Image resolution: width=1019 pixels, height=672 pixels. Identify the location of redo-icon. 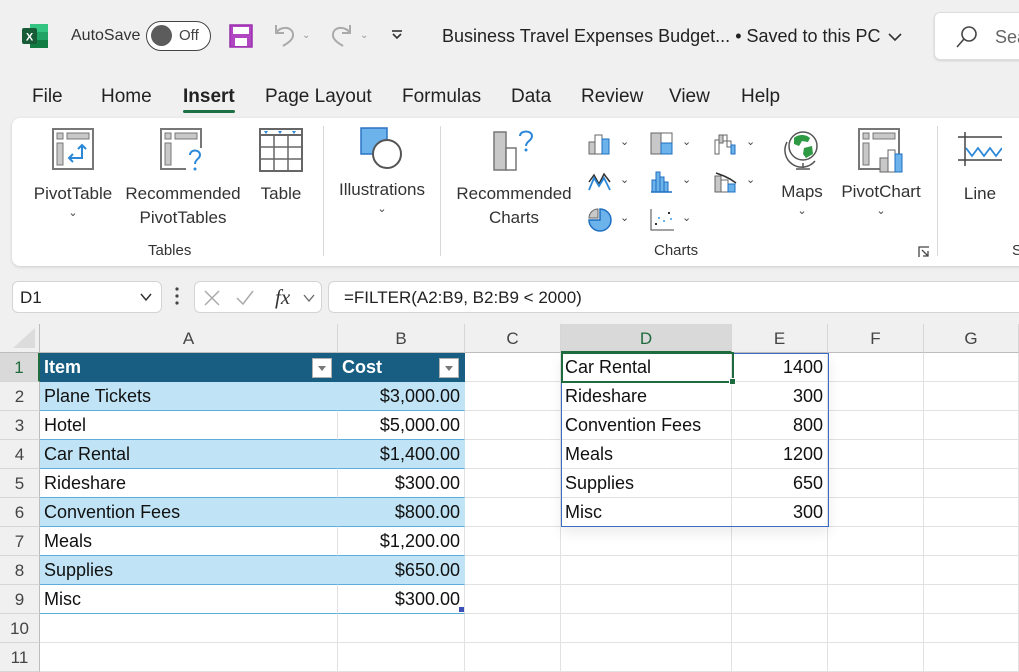
(342, 35).